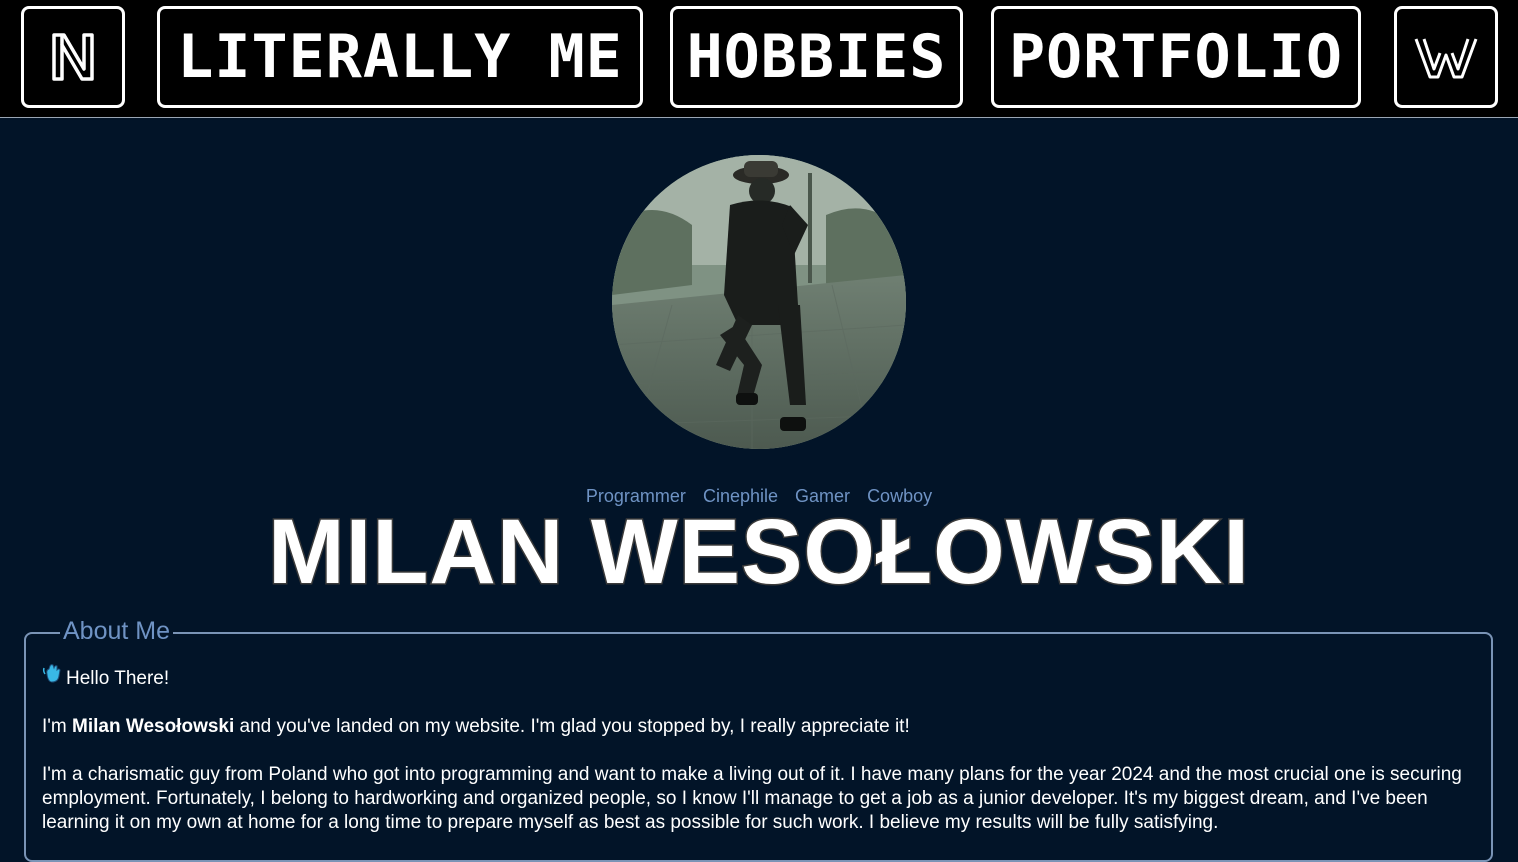  I want to click on waving-hand-icon, so click(54, 676).